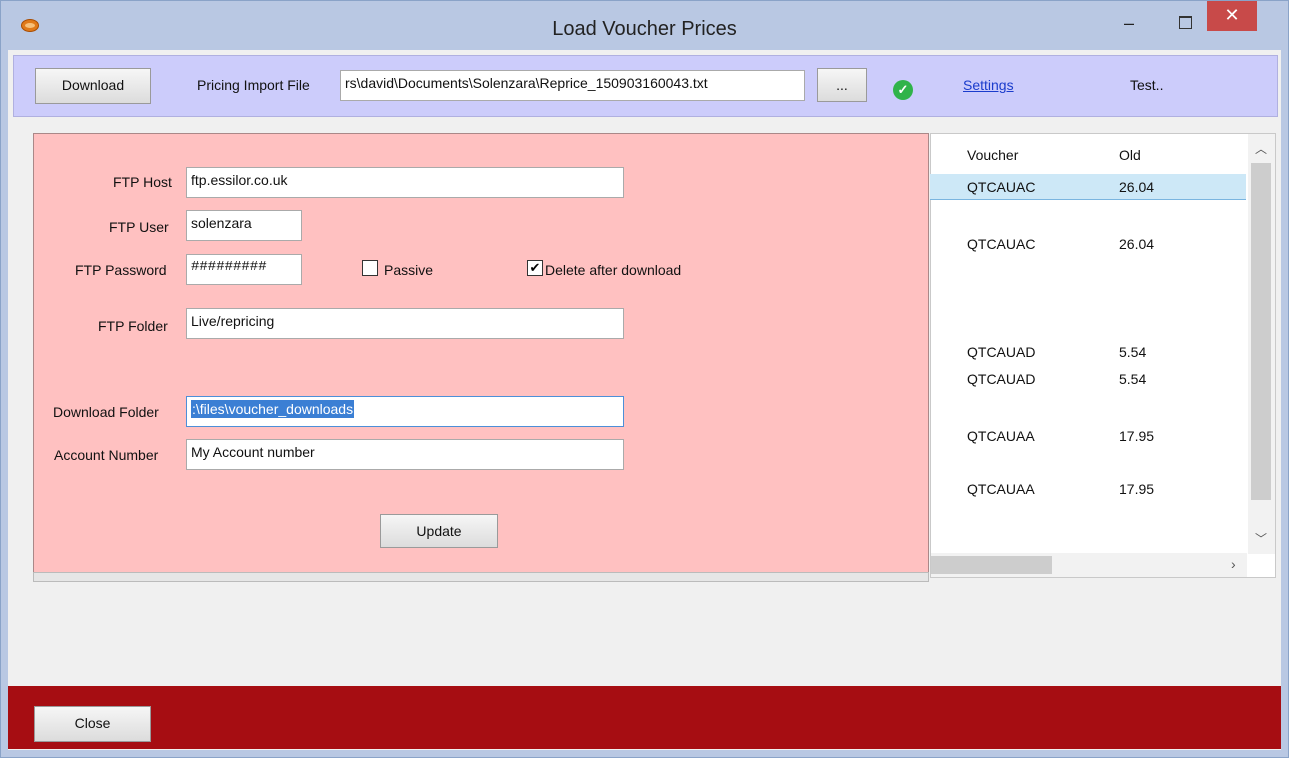 The image size is (1289, 758). I want to click on ftp-folder-label: FTP Folder, so click(133, 326).